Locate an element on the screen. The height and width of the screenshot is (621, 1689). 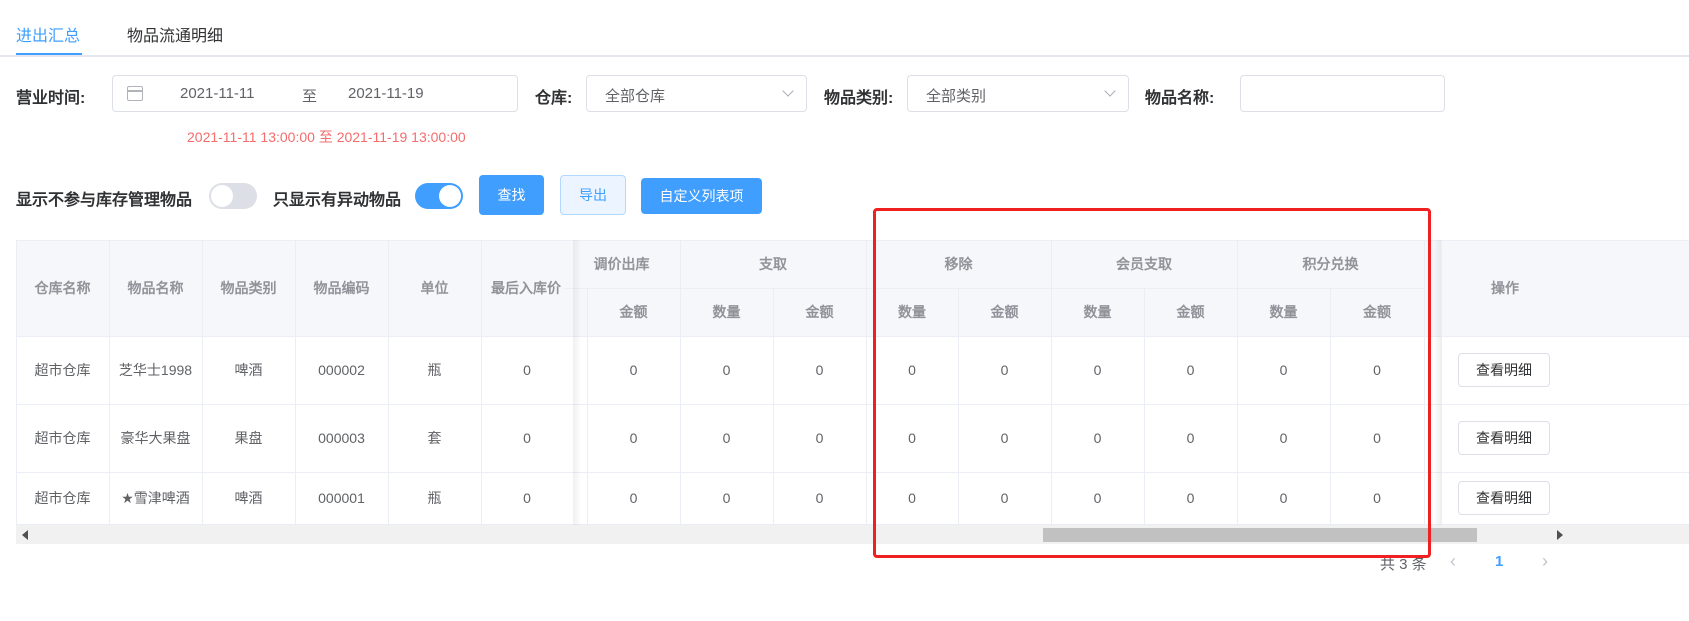
next-page-icon: › is located at coordinates (1545, 561).